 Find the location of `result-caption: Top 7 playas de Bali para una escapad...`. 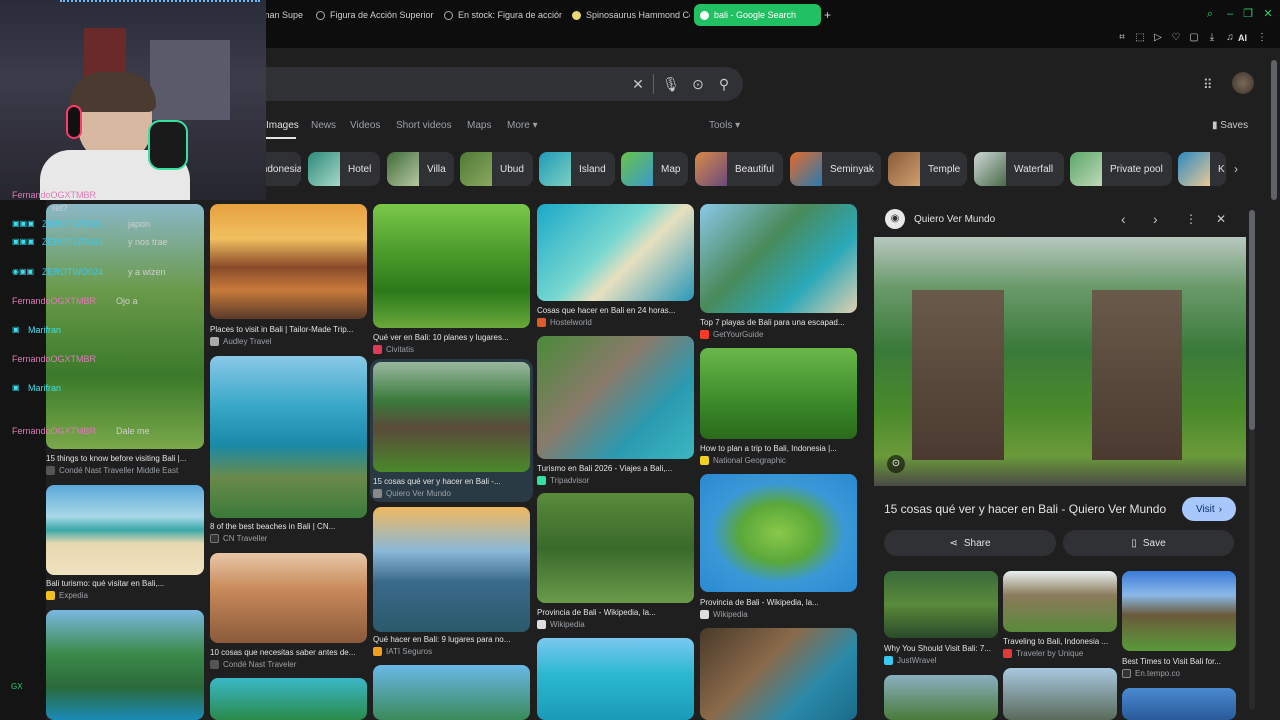

result-caption: Top 7 playas de Bali para una escapad... is located at coordinates (778, 322).